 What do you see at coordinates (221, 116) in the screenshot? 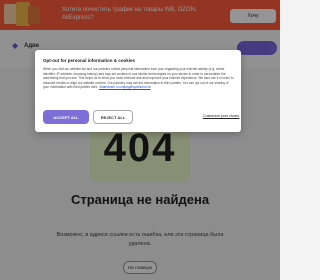
I see `customize-choice-link: Customize your choice` at bounding box center [221, 116].